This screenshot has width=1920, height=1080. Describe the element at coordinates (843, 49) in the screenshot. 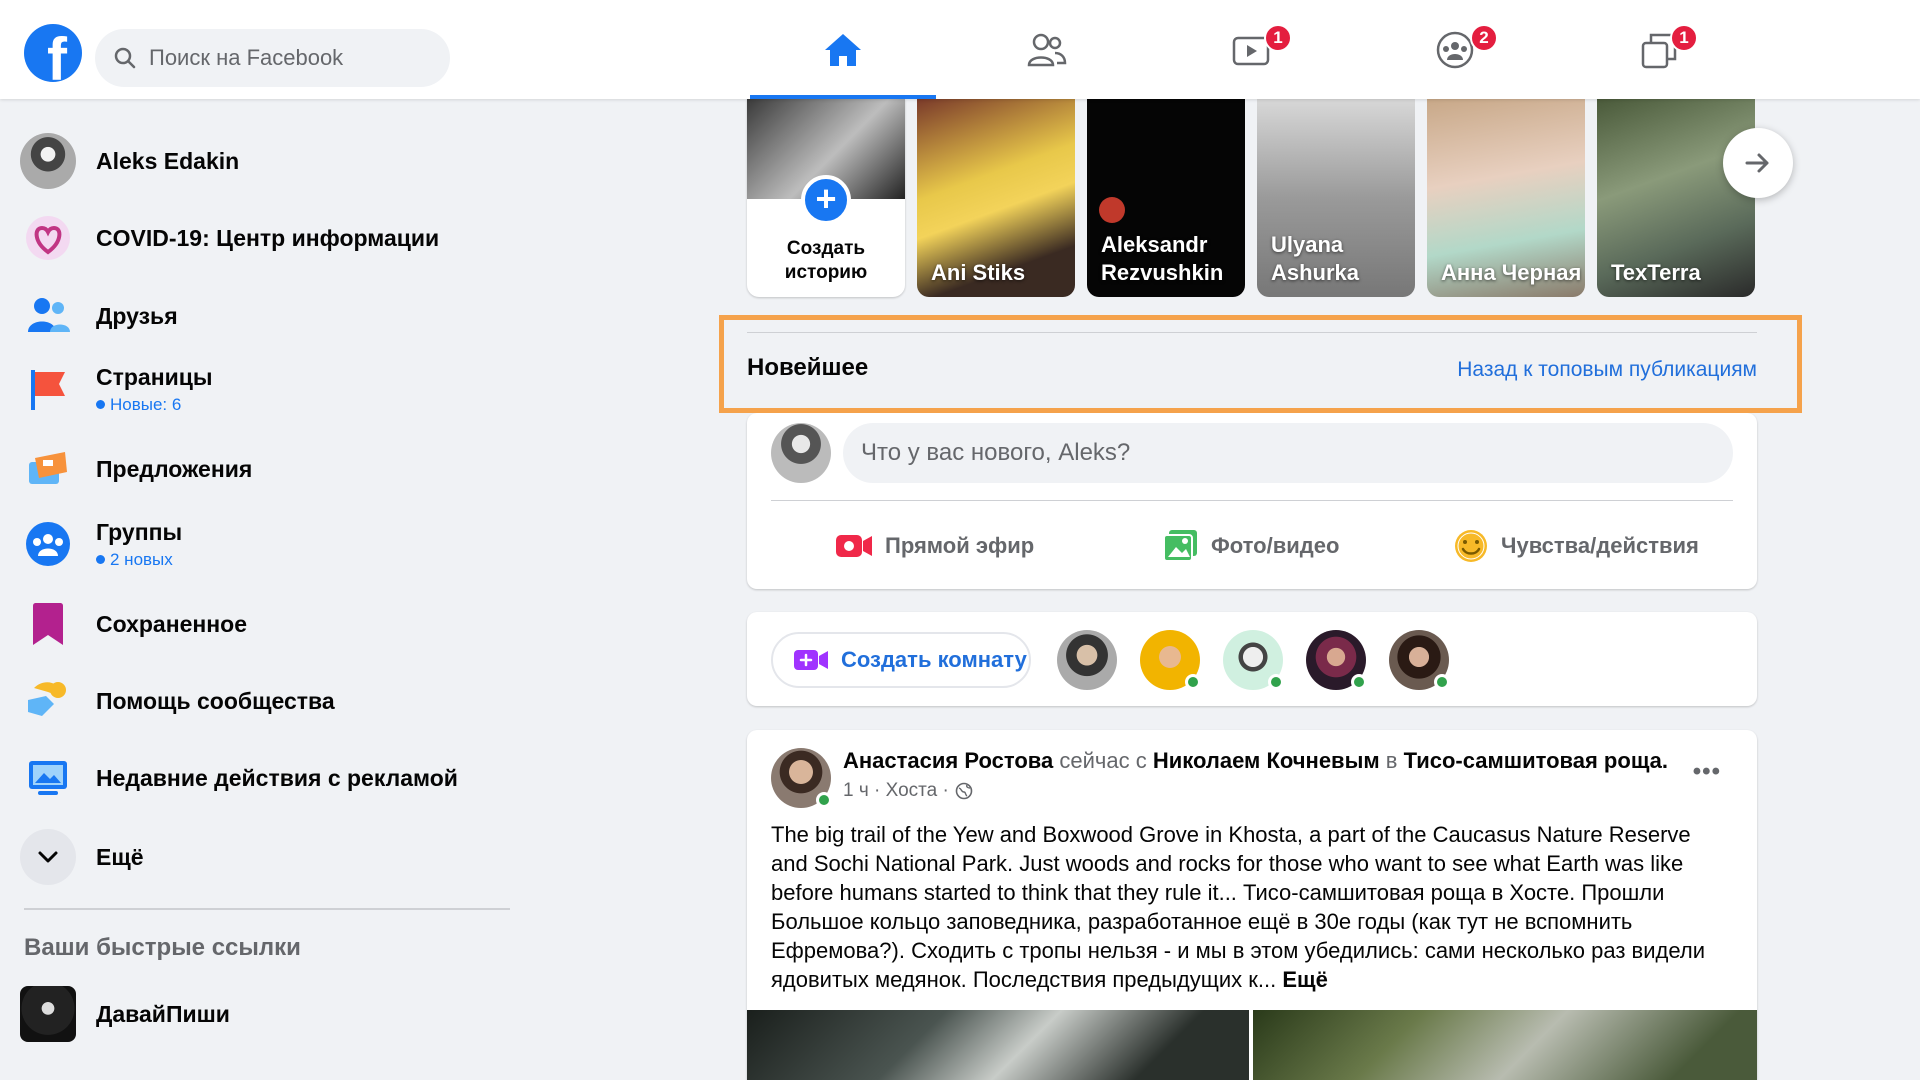

I see `tab-home` at that location.